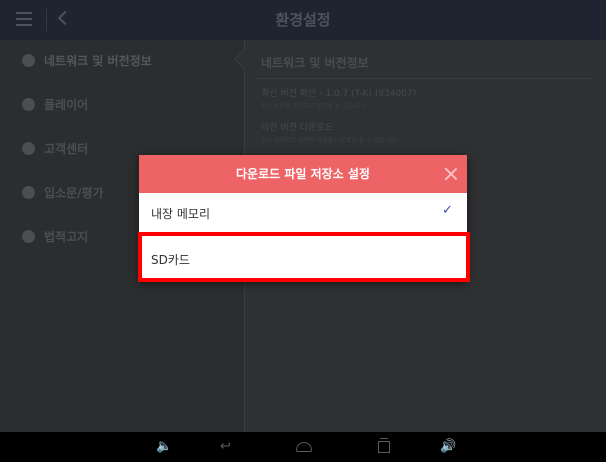  I want to click on back-icon: ↩, so click(225, 447).